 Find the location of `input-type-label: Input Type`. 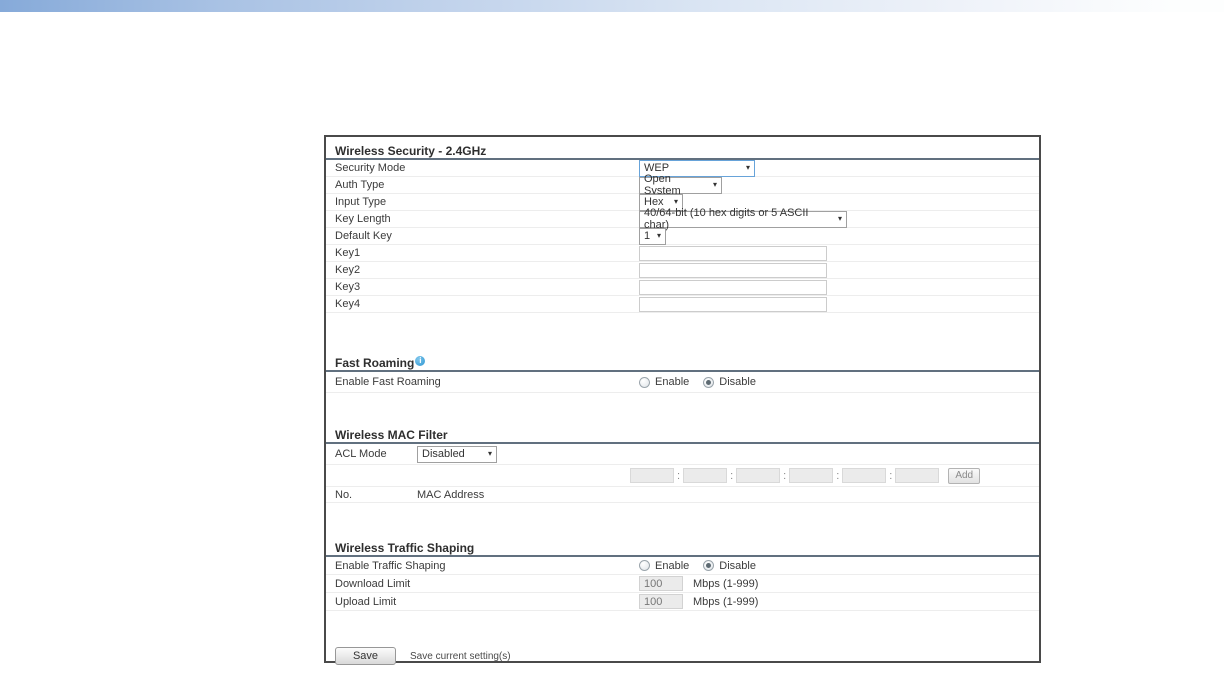

input-type-label: Input Type is located at coordinates (361, 202).